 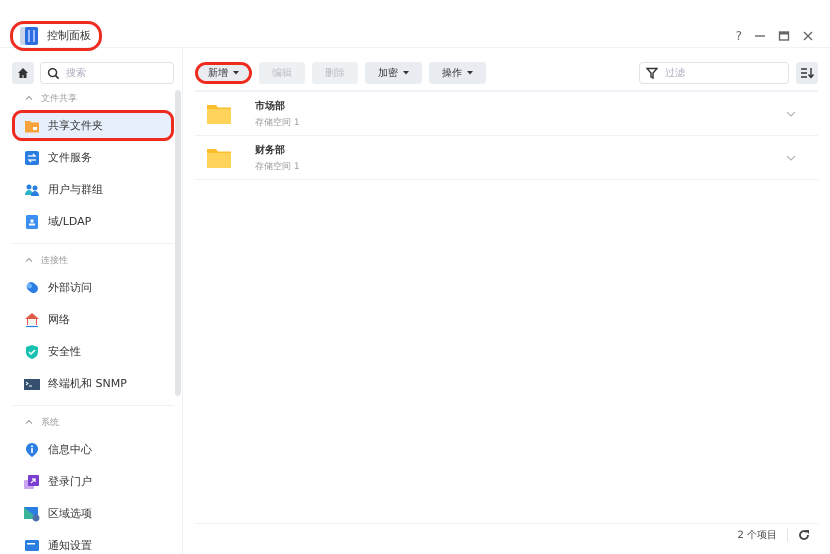 What do you see at coordinates (32, 158) in the screenshot?
I see `file-service-icon` at bounding box center [32, 158].